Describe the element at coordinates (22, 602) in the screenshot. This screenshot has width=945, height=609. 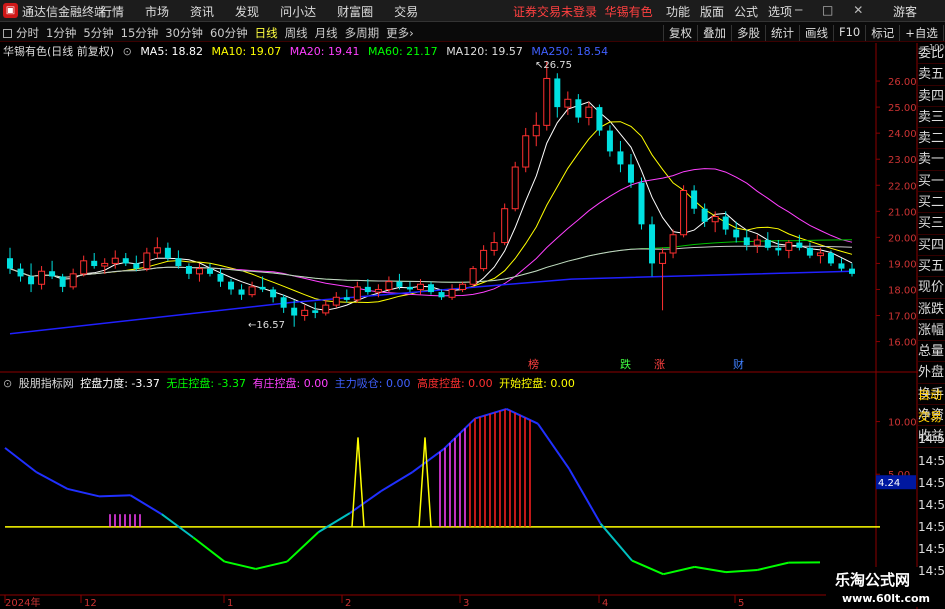
I see `date-label: 2024年` at that location.